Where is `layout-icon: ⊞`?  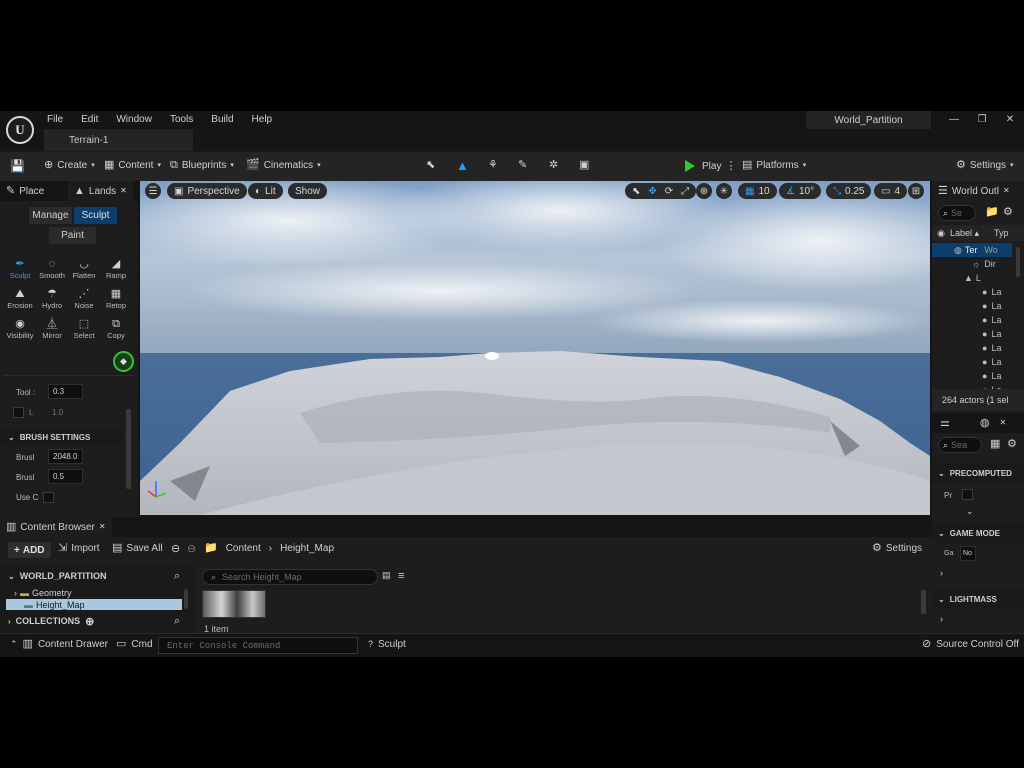 layout-icon: ⊞ is located at coordinates (916, 191).